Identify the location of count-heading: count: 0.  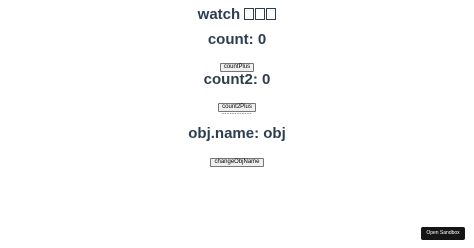
(237, 39).